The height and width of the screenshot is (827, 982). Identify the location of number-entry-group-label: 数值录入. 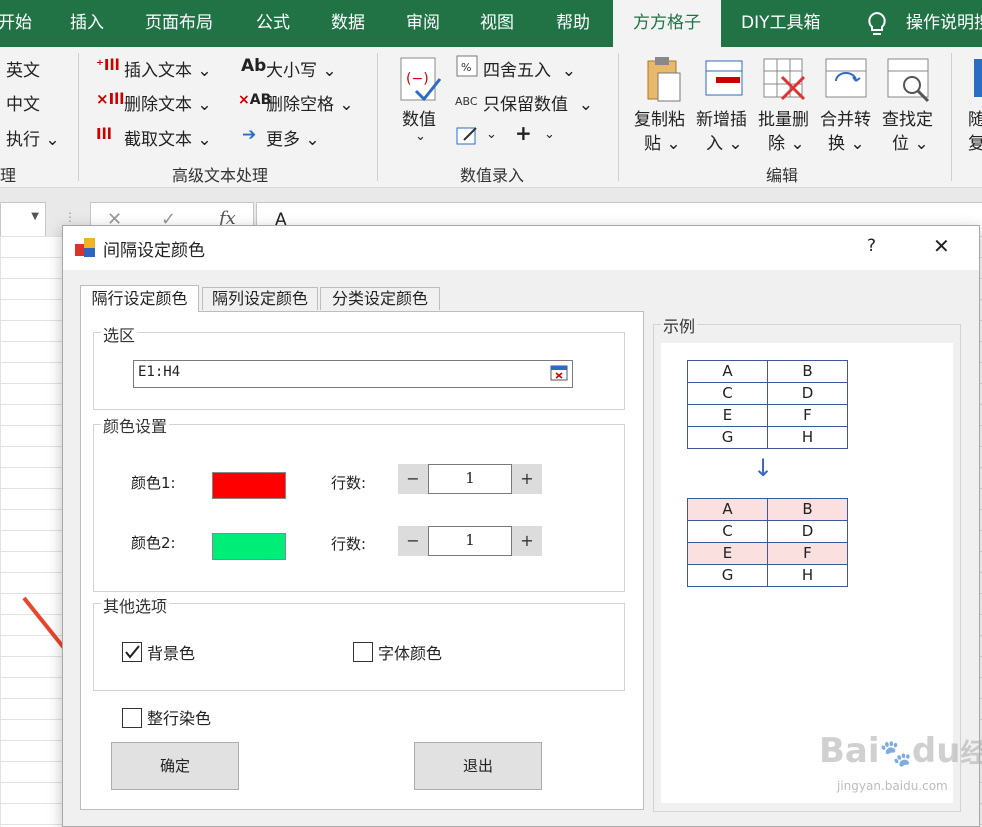
(492, 175).